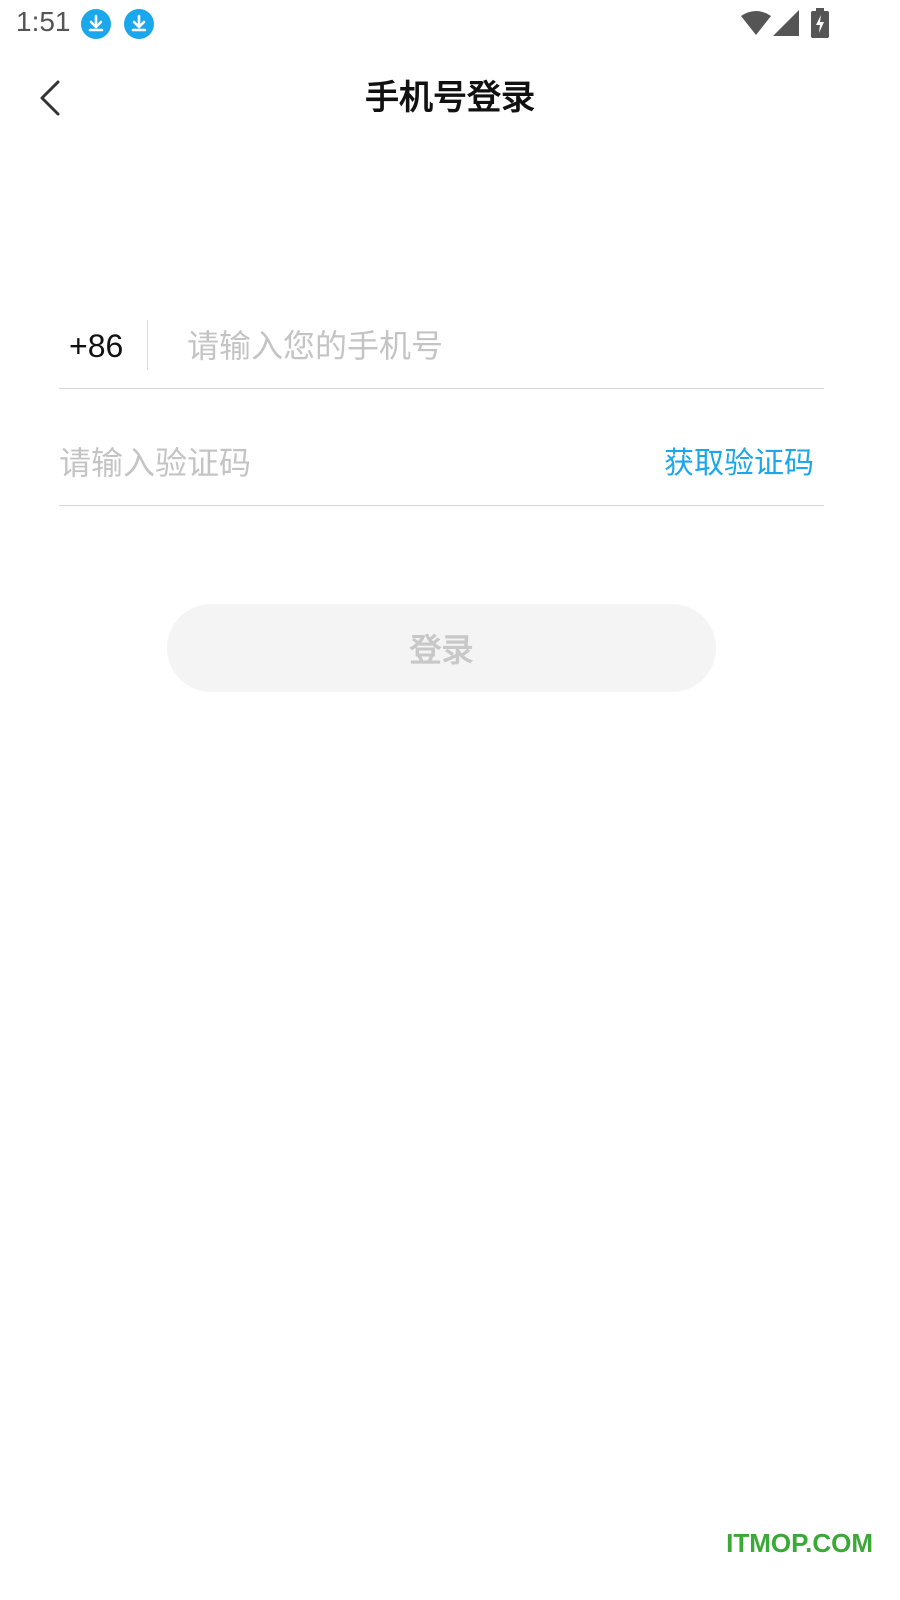 Image resolution: width=900 pixels, height=1600 pixels. I want to click on code-row: 获取验证码, so click(441, 465).